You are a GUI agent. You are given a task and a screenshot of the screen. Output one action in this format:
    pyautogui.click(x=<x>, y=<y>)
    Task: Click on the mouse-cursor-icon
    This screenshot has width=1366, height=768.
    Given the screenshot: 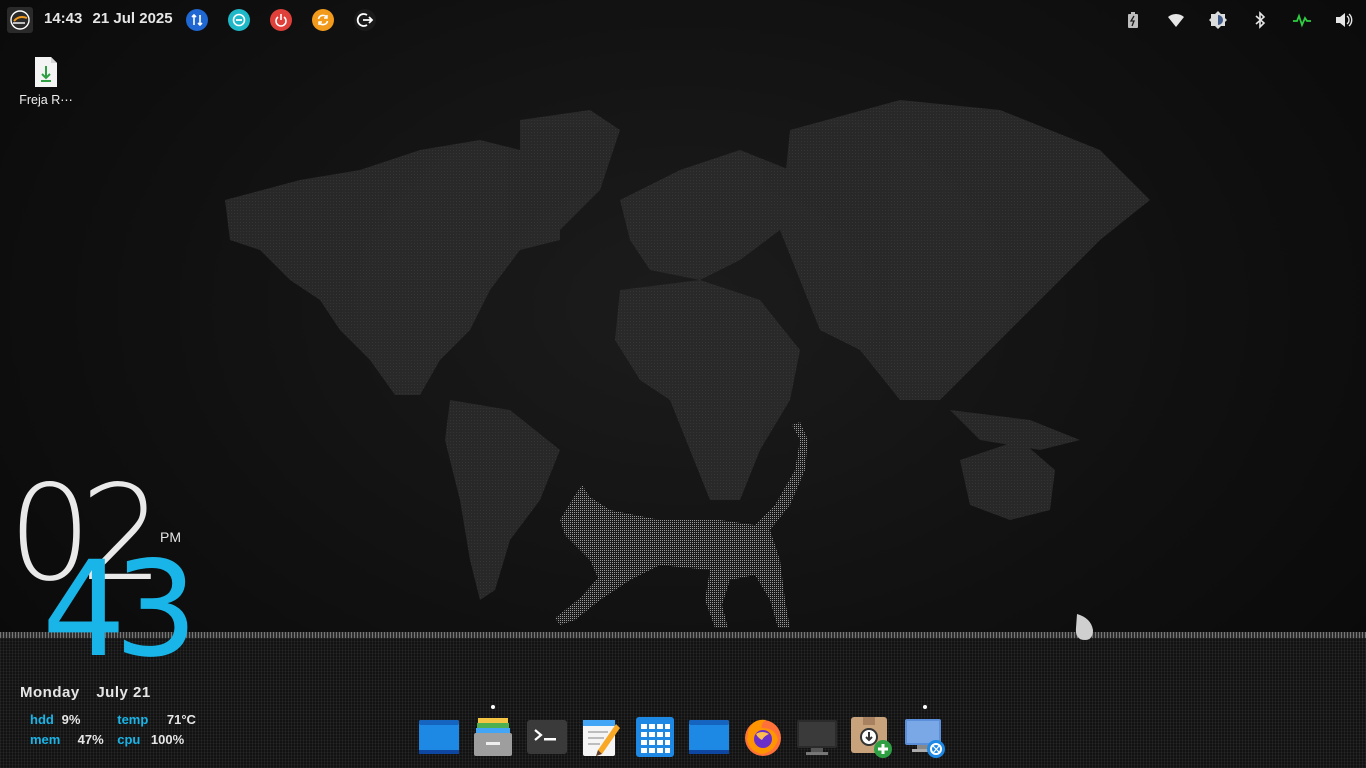 What is the action you would take?
    pyautogui.click(x=1084, y=627)
    